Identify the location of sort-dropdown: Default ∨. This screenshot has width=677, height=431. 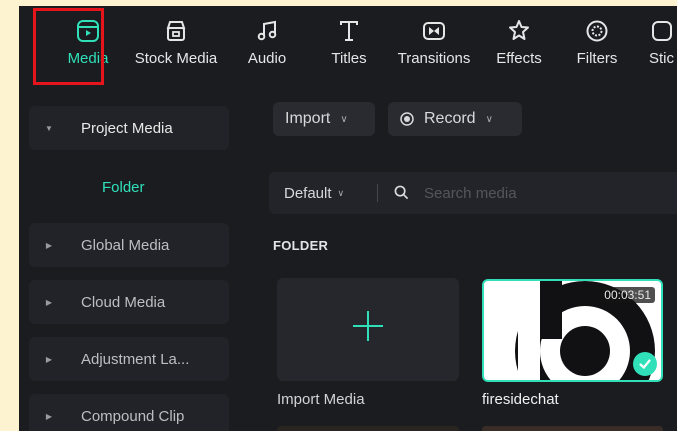
(314, 193).